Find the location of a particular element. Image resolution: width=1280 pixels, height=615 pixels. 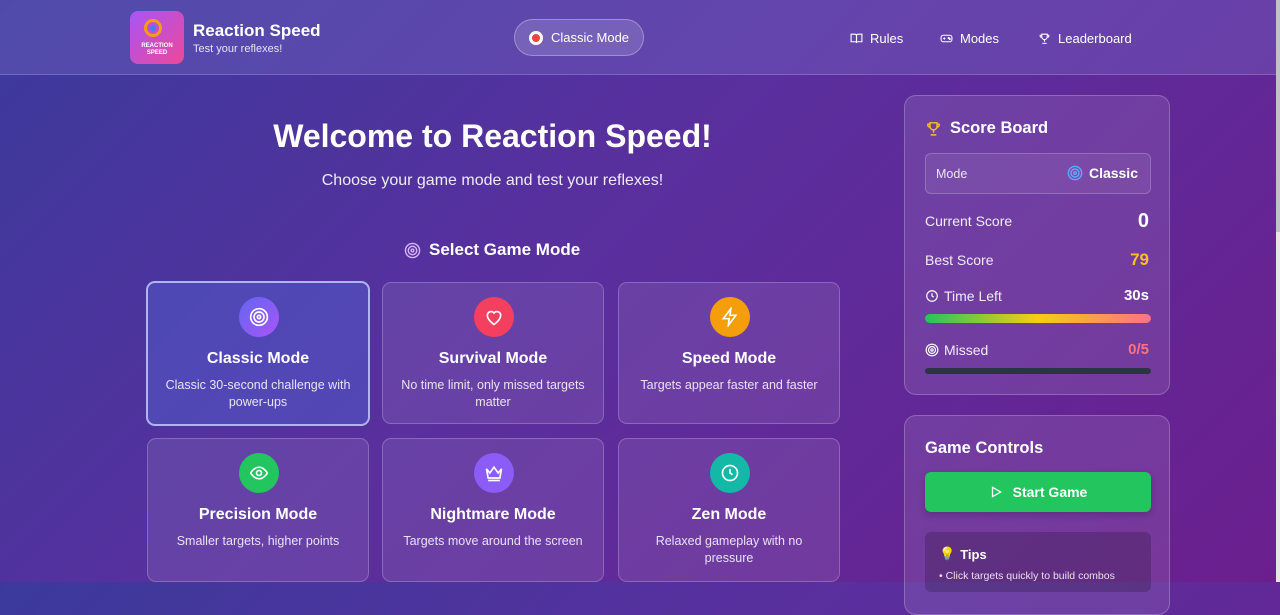

start-game-label: Start Game is located at coordinates (1050, 492).